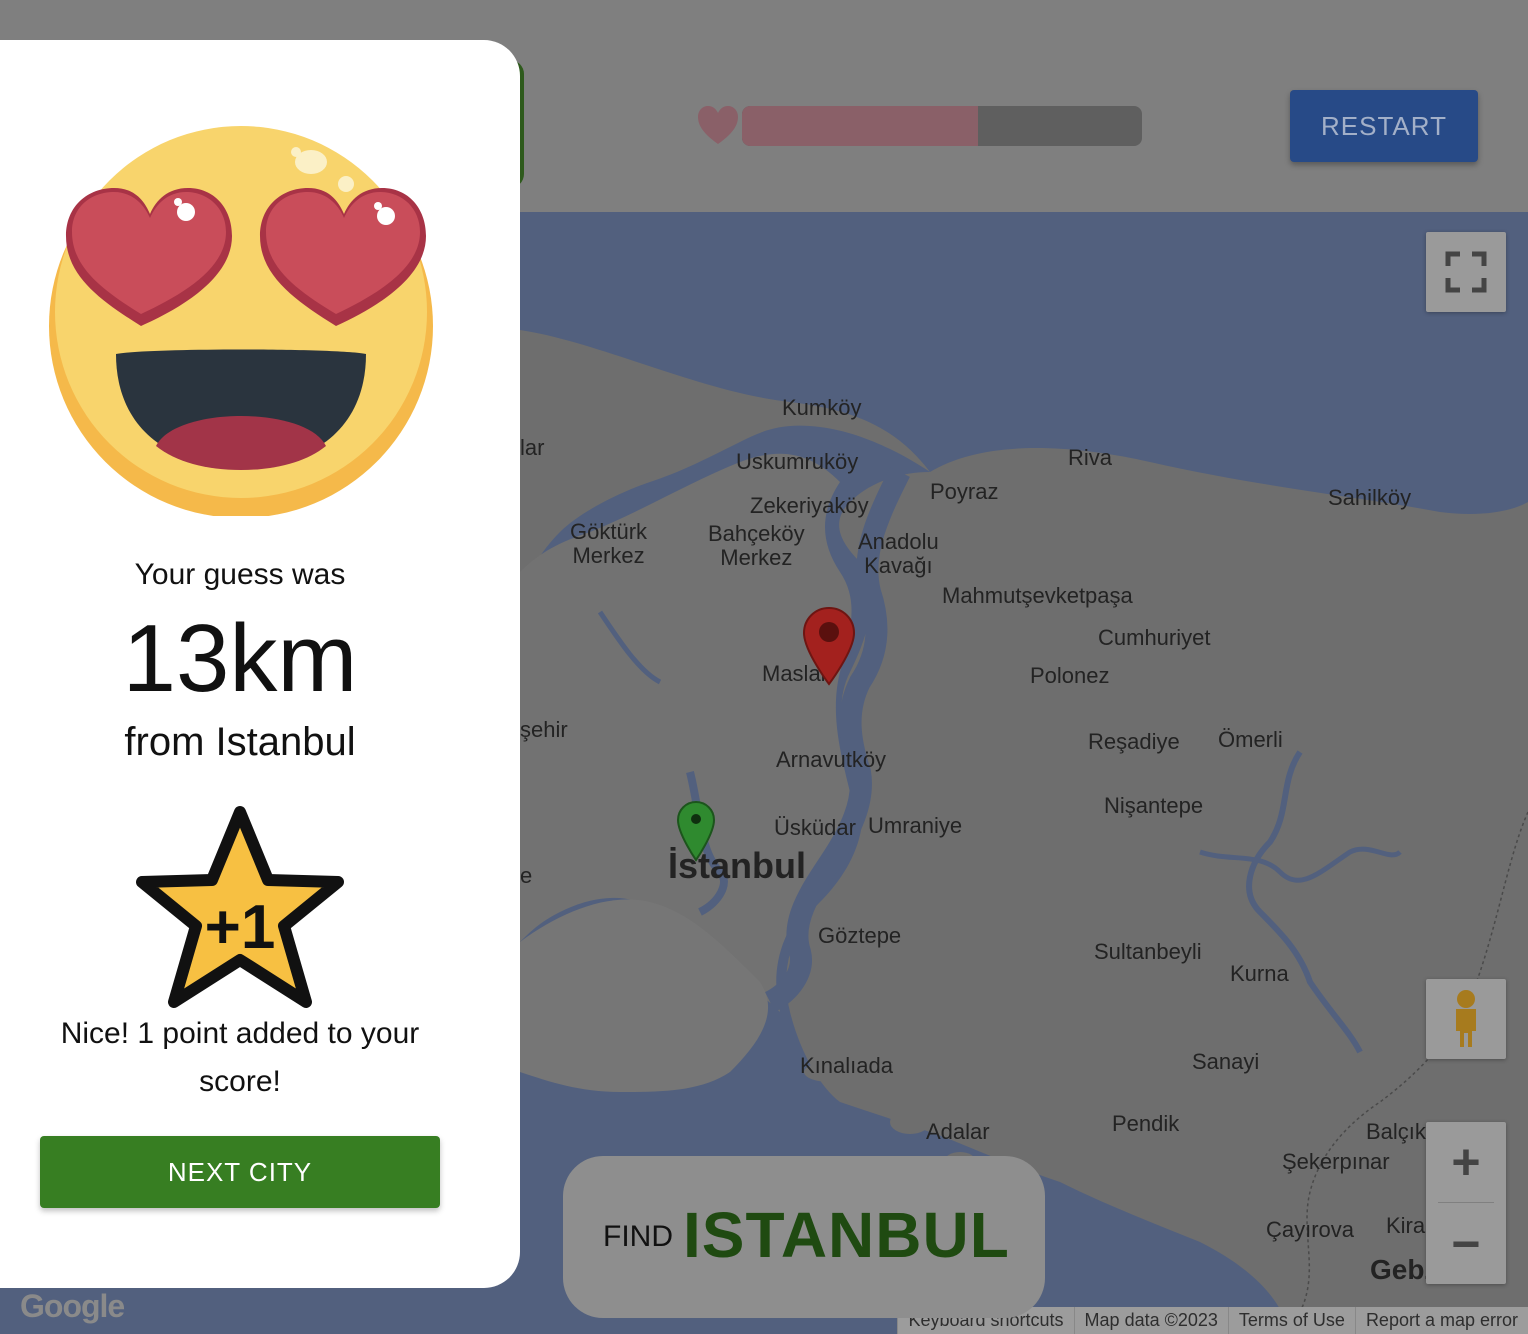 The image size is (1528, 1334). I want to click on star-badge-text: +1, so click(240, 927).